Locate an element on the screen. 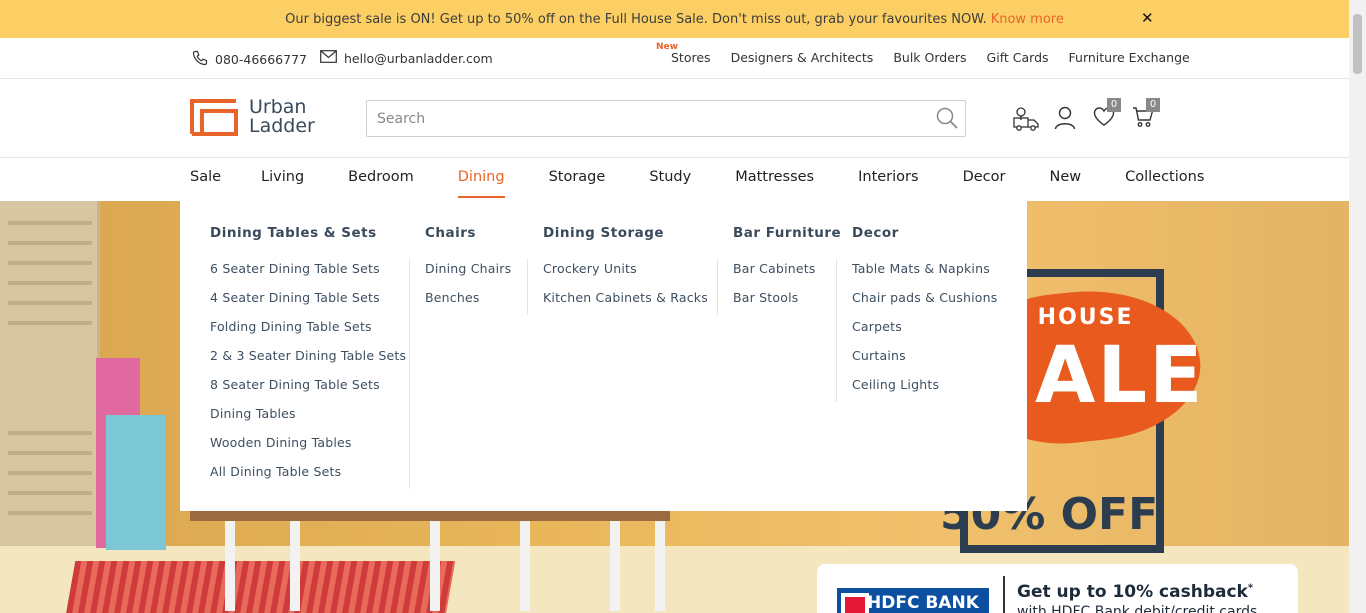 The width and height of the screenshot is (1366, 613). logo-text: Urban Ladder is located at coordinates (282, 116).